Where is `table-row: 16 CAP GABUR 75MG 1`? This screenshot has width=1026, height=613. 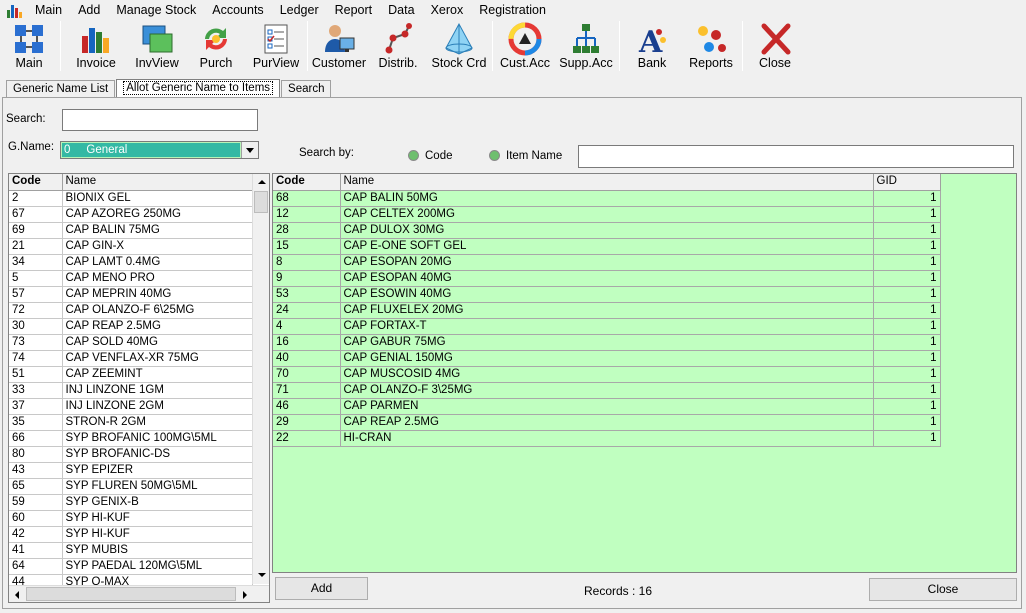 table-row: 16 CAP GABUR 75MG 1 is located at coordinates (607, 342).